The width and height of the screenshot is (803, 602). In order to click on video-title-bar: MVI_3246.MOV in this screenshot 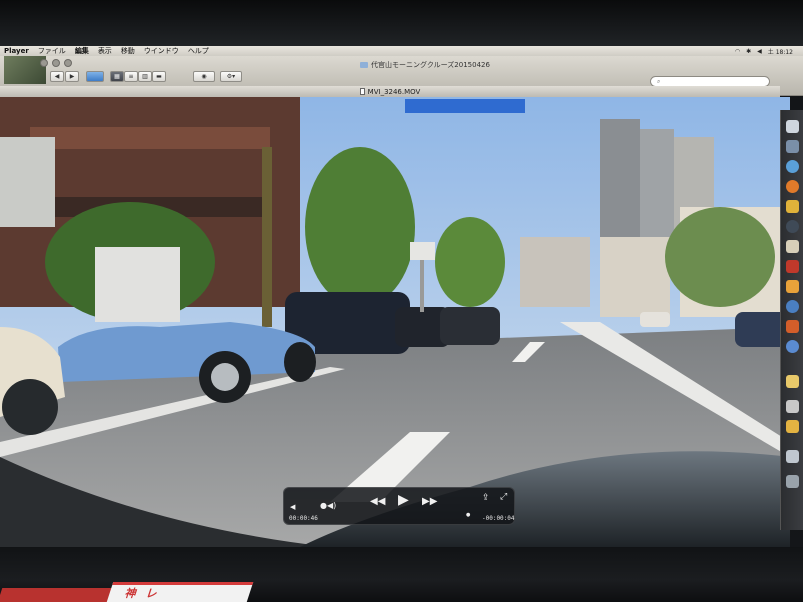, I will do `click(390, 91)`.